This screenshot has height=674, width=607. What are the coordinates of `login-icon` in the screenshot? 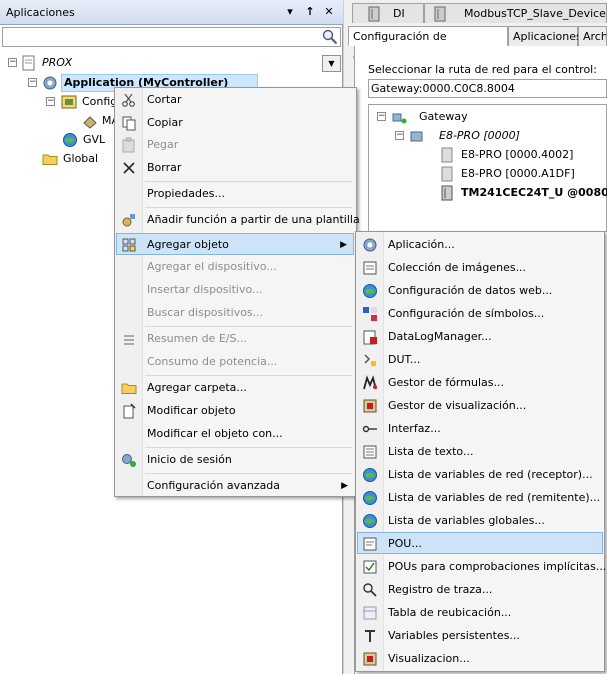 It's located at (129, 460).